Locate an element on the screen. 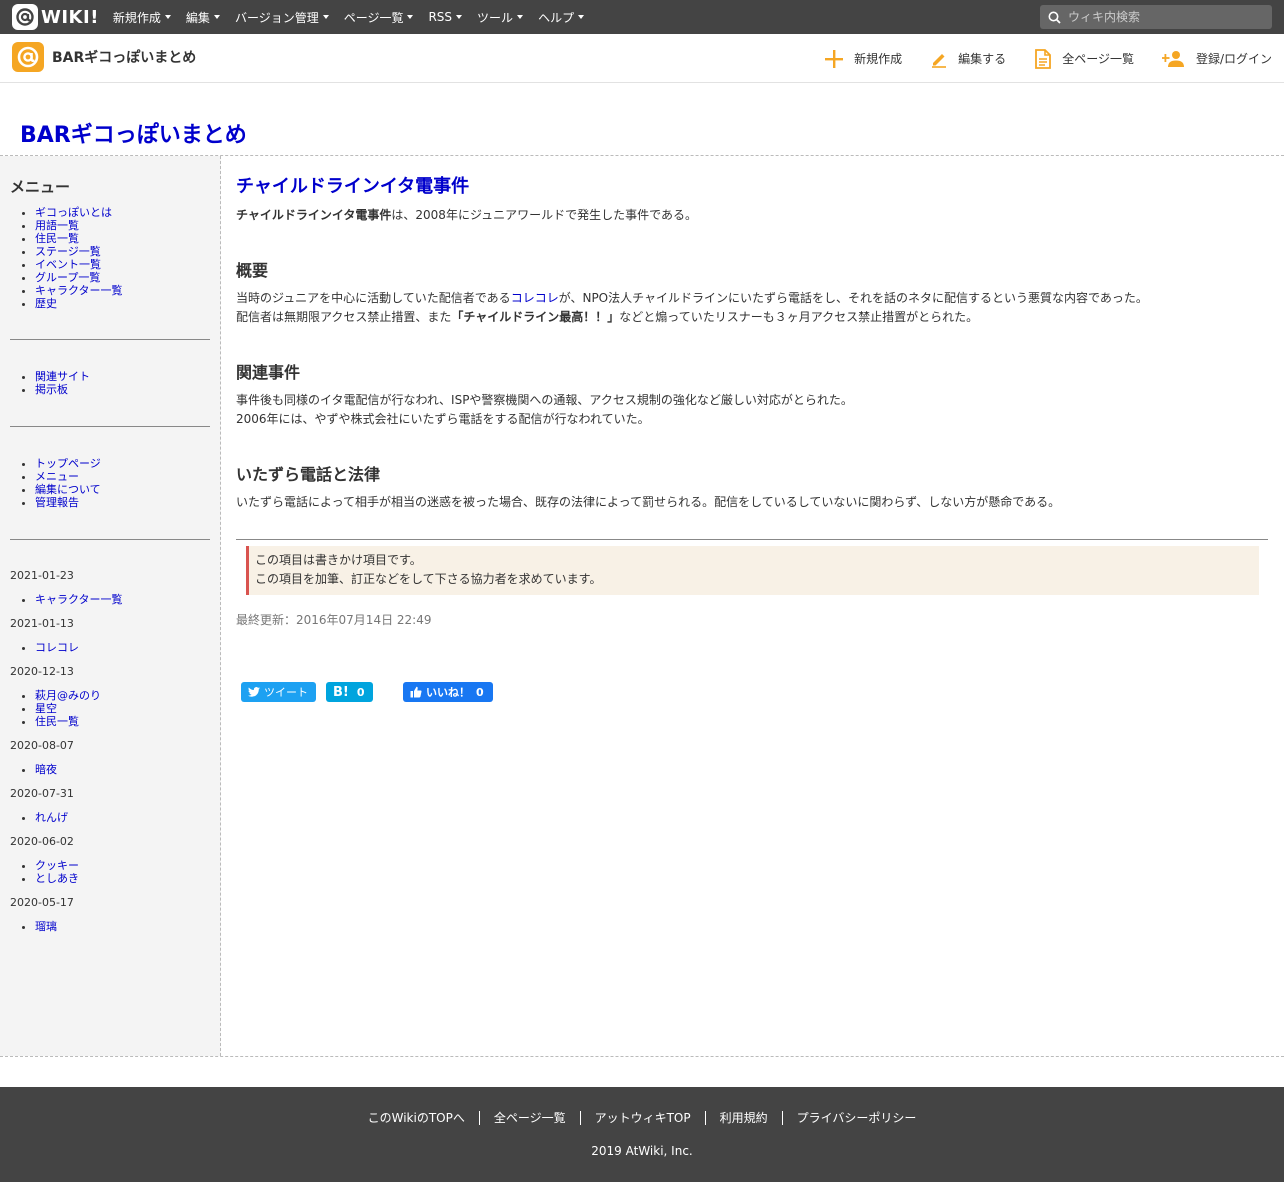 The height and width of the screenshot is (1182, 1284). recent-date: 2020-08-07 is located at coordinates (42, 745).